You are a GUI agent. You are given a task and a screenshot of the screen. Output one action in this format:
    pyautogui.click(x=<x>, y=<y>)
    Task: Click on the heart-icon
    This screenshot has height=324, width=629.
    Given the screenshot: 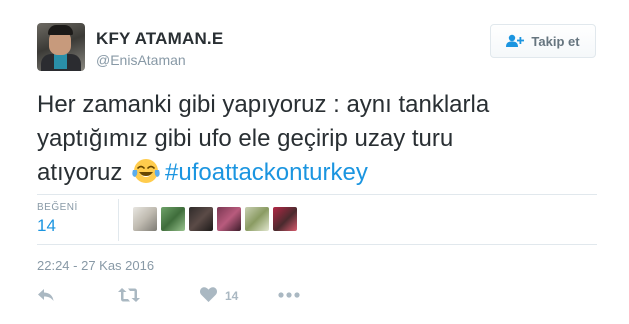 What is the action you would take?
    pyautogui.click(x=208, y=296)
    